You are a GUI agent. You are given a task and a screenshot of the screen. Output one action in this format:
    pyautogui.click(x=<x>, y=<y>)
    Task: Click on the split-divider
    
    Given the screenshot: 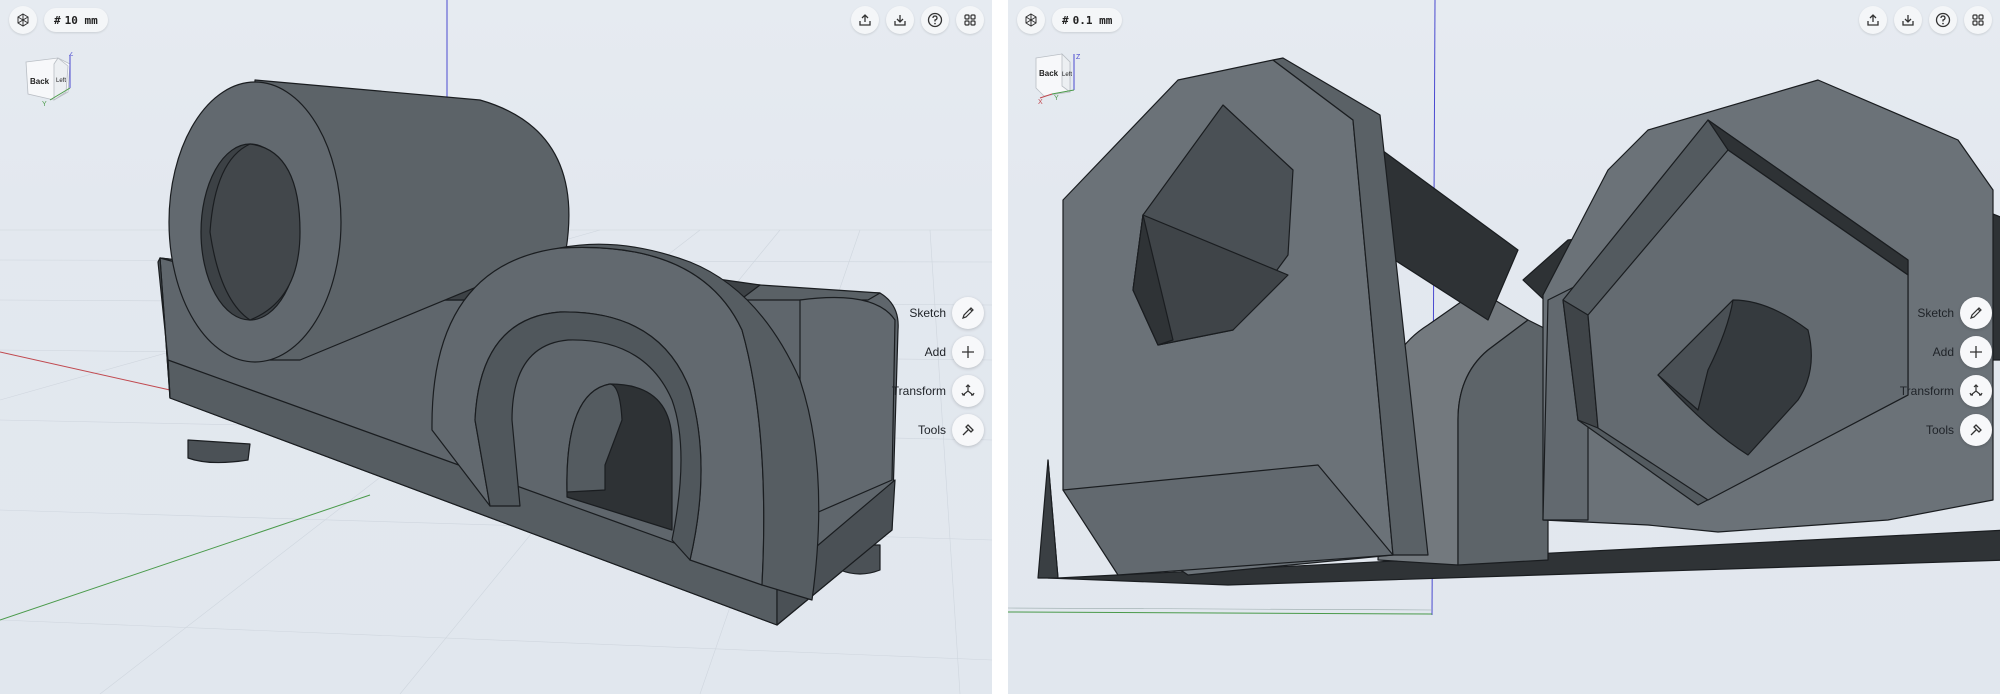 What is the action you would take?
    pyautogui.click(x=1000, y=347)
    